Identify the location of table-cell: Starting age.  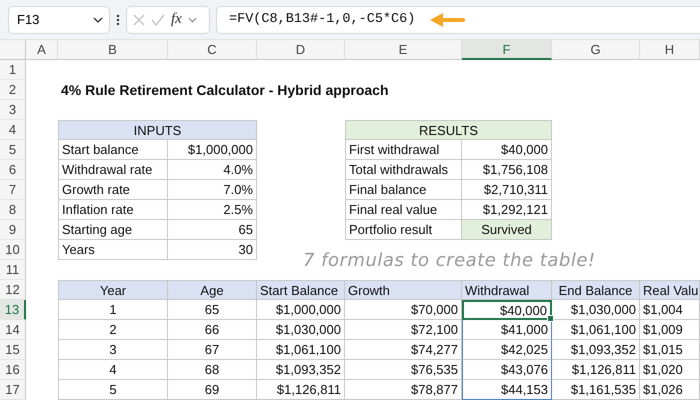
(113, 230).